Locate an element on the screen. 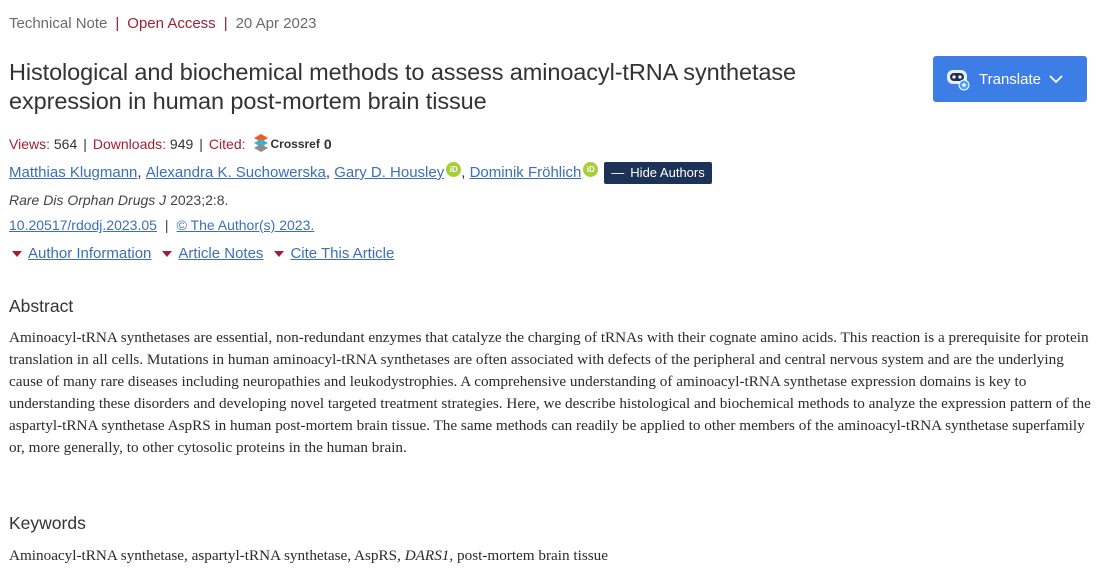 The height and width of the screenshot is (577, 1112). doi-link: 10.20517/rdodj.2023.05 is located at coordinates (83, 225).